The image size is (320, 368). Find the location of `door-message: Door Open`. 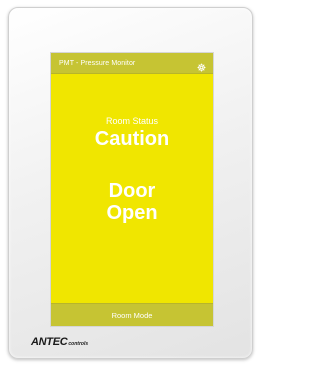

door-message: Door Open is located at coordinates (131, 202).